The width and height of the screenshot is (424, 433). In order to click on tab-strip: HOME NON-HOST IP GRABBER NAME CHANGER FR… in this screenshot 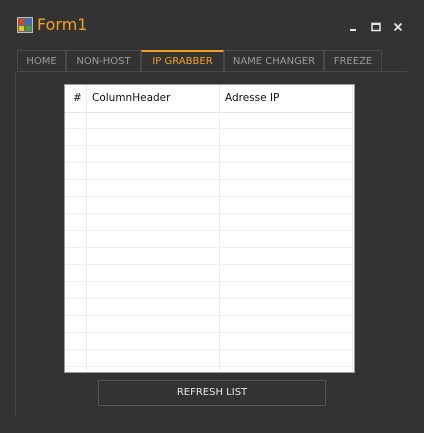, I will do `click(199, 61)`.